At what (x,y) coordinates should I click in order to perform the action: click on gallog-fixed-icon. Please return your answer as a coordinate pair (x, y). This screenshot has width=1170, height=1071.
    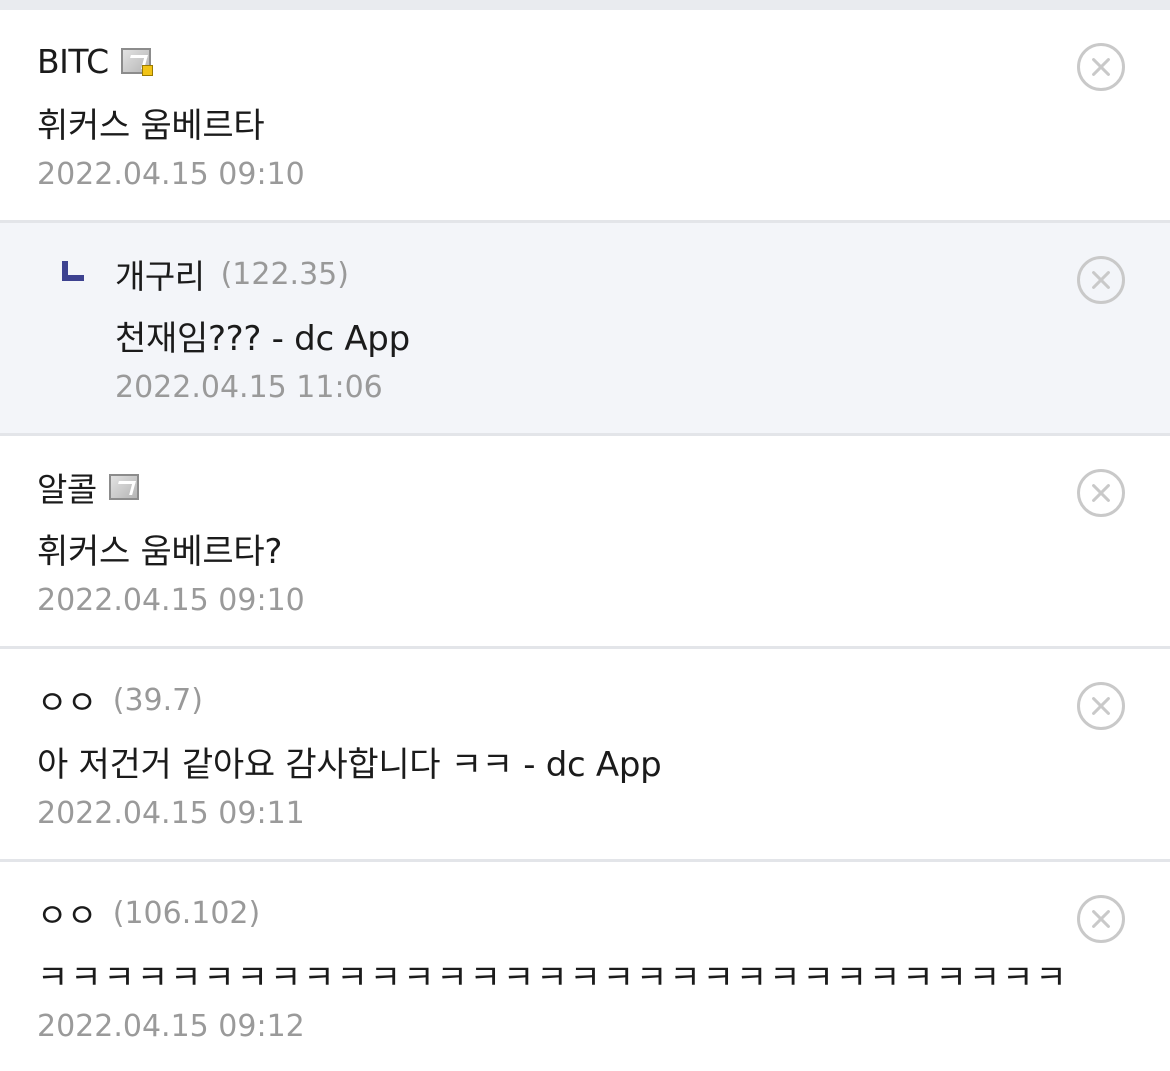
    Looking at the image, I should click on (136, 61).